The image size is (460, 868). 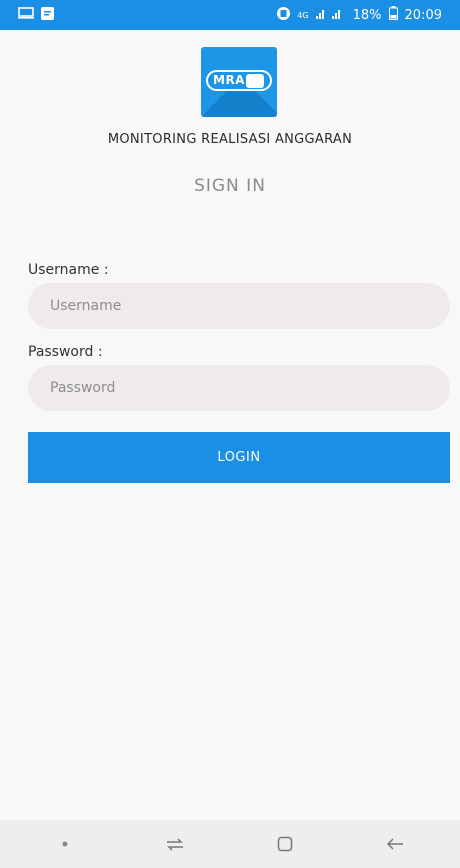 I want to click on app-title: MONITORING REALISASI ANGGARAN, so click(x=230, y=139).